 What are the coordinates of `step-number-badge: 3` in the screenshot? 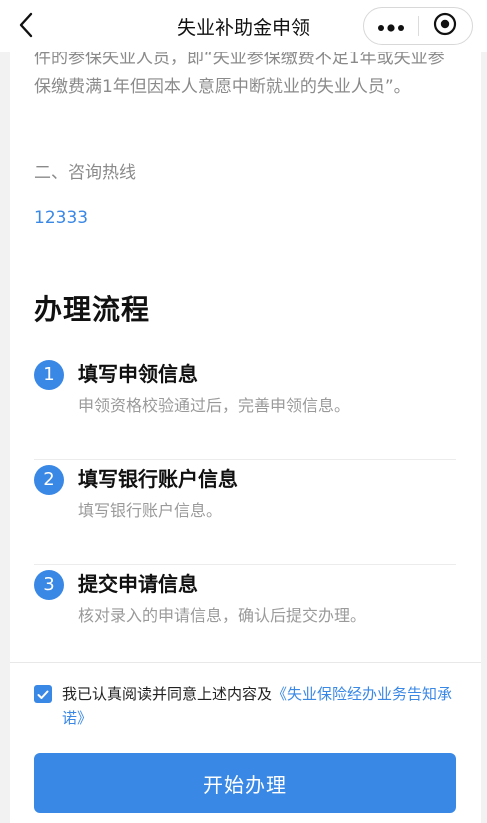 It's located at (49, 585).